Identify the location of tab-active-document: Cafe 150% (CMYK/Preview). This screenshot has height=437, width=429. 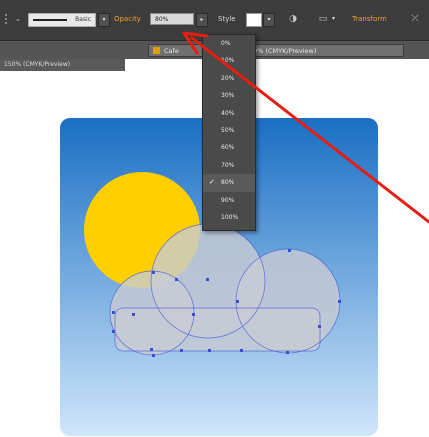
(276, 50).